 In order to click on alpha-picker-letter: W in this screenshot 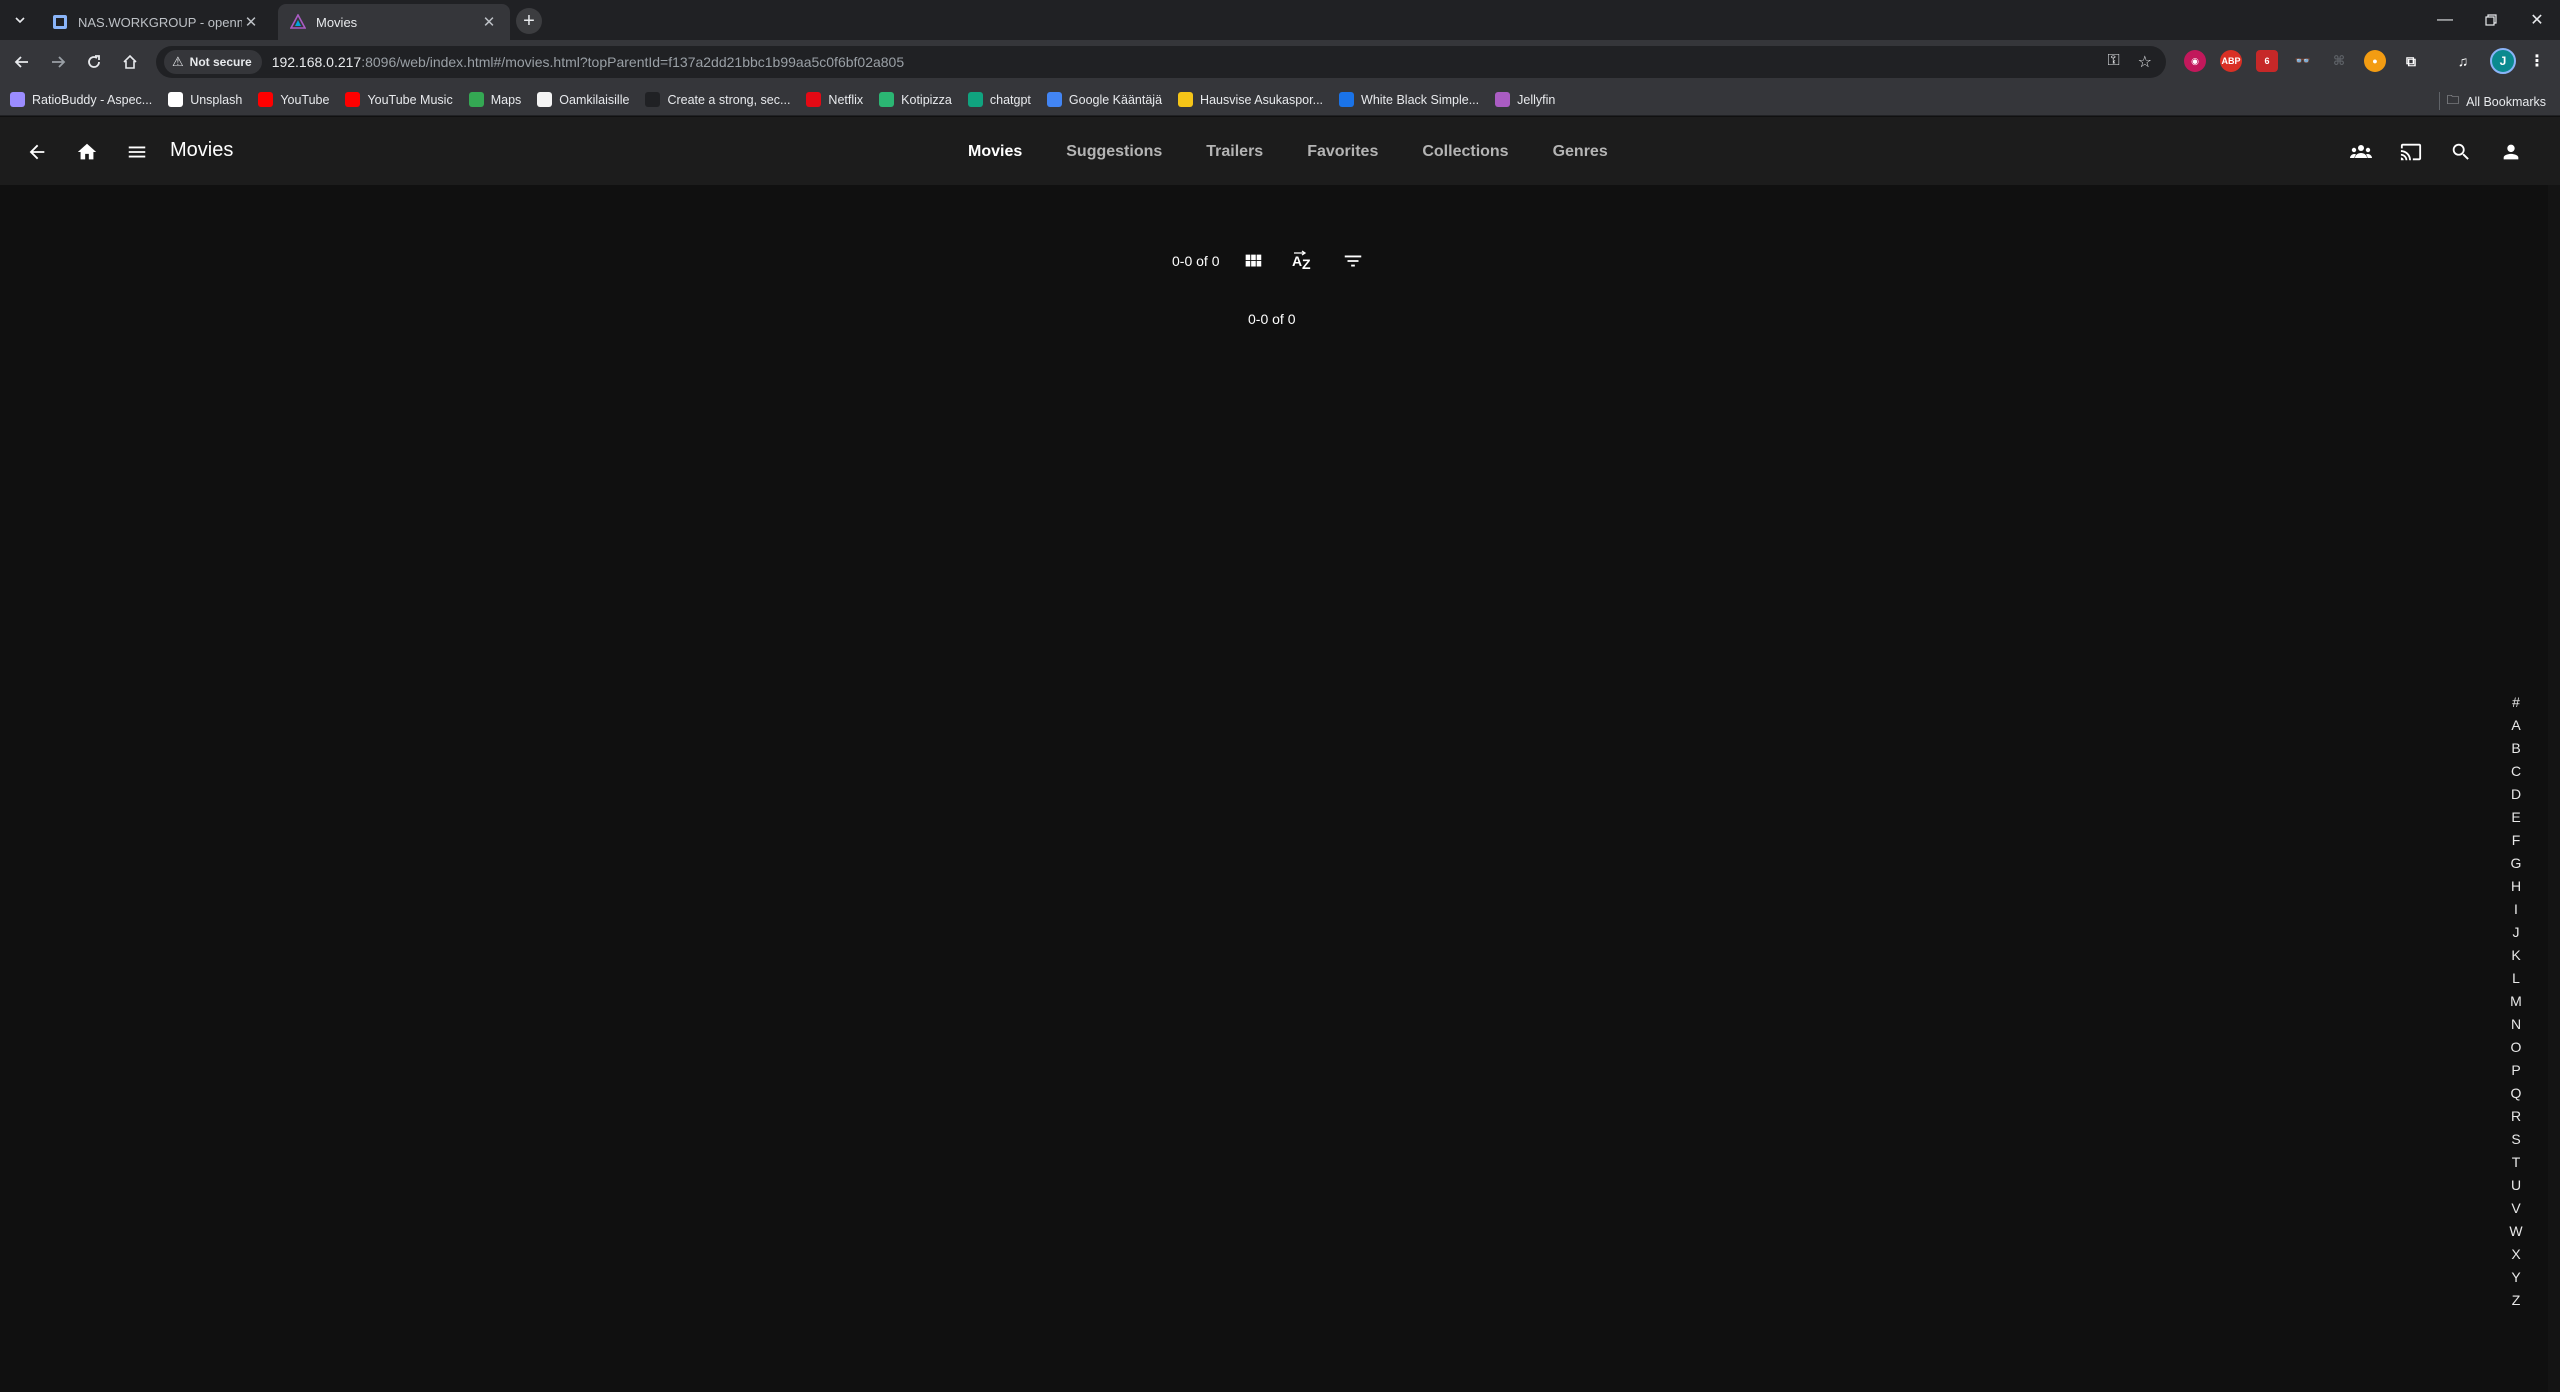, I will do `click(2515, 1231)`.